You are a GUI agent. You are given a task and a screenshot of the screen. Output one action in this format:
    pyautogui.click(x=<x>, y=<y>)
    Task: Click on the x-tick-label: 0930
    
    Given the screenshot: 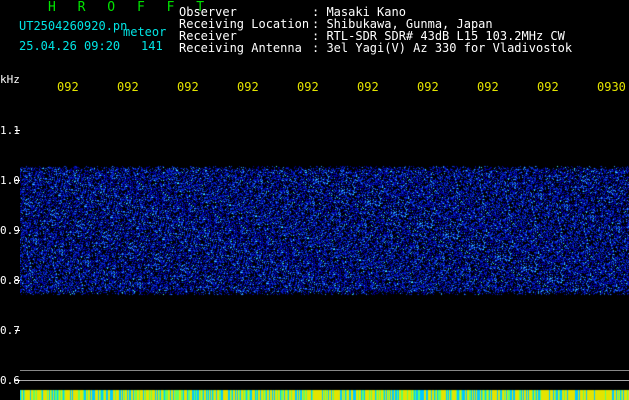 What is the action you would take?
    pyautogui.click(x=611, y=87)
    